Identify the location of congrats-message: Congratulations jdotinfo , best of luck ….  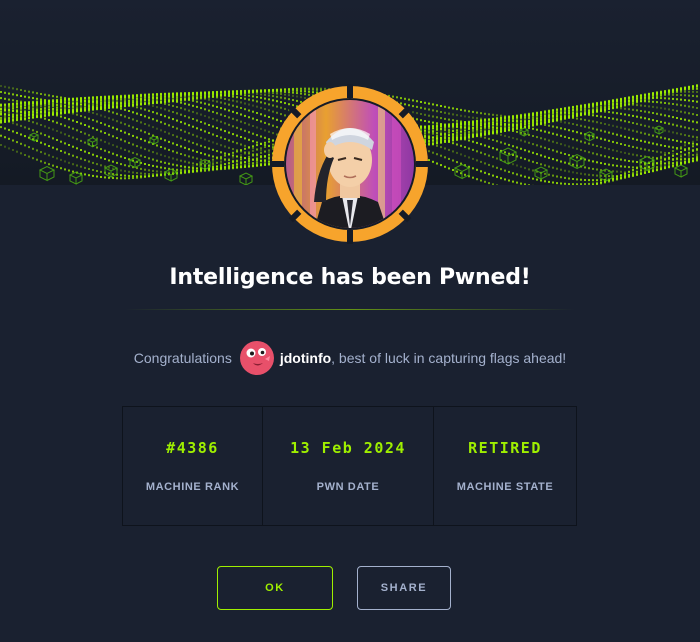
(350, 358).